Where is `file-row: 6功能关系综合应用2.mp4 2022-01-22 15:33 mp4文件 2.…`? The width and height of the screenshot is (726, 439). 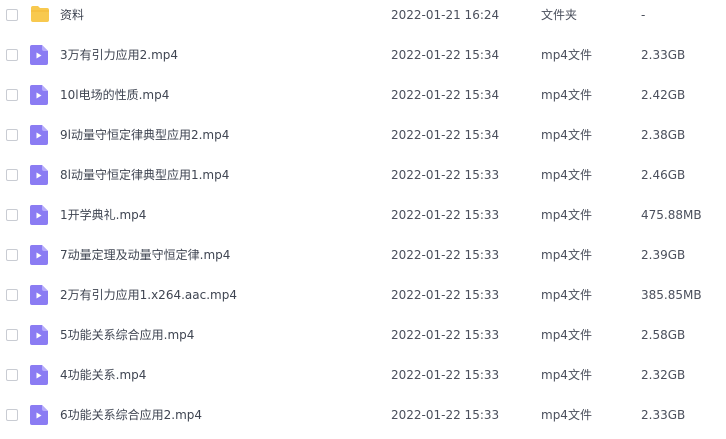 file-row: 6功能关系综合应用2.mp4 2022-01-22 15:33 mp4文件 2.… is located at coordinates (363, 416).